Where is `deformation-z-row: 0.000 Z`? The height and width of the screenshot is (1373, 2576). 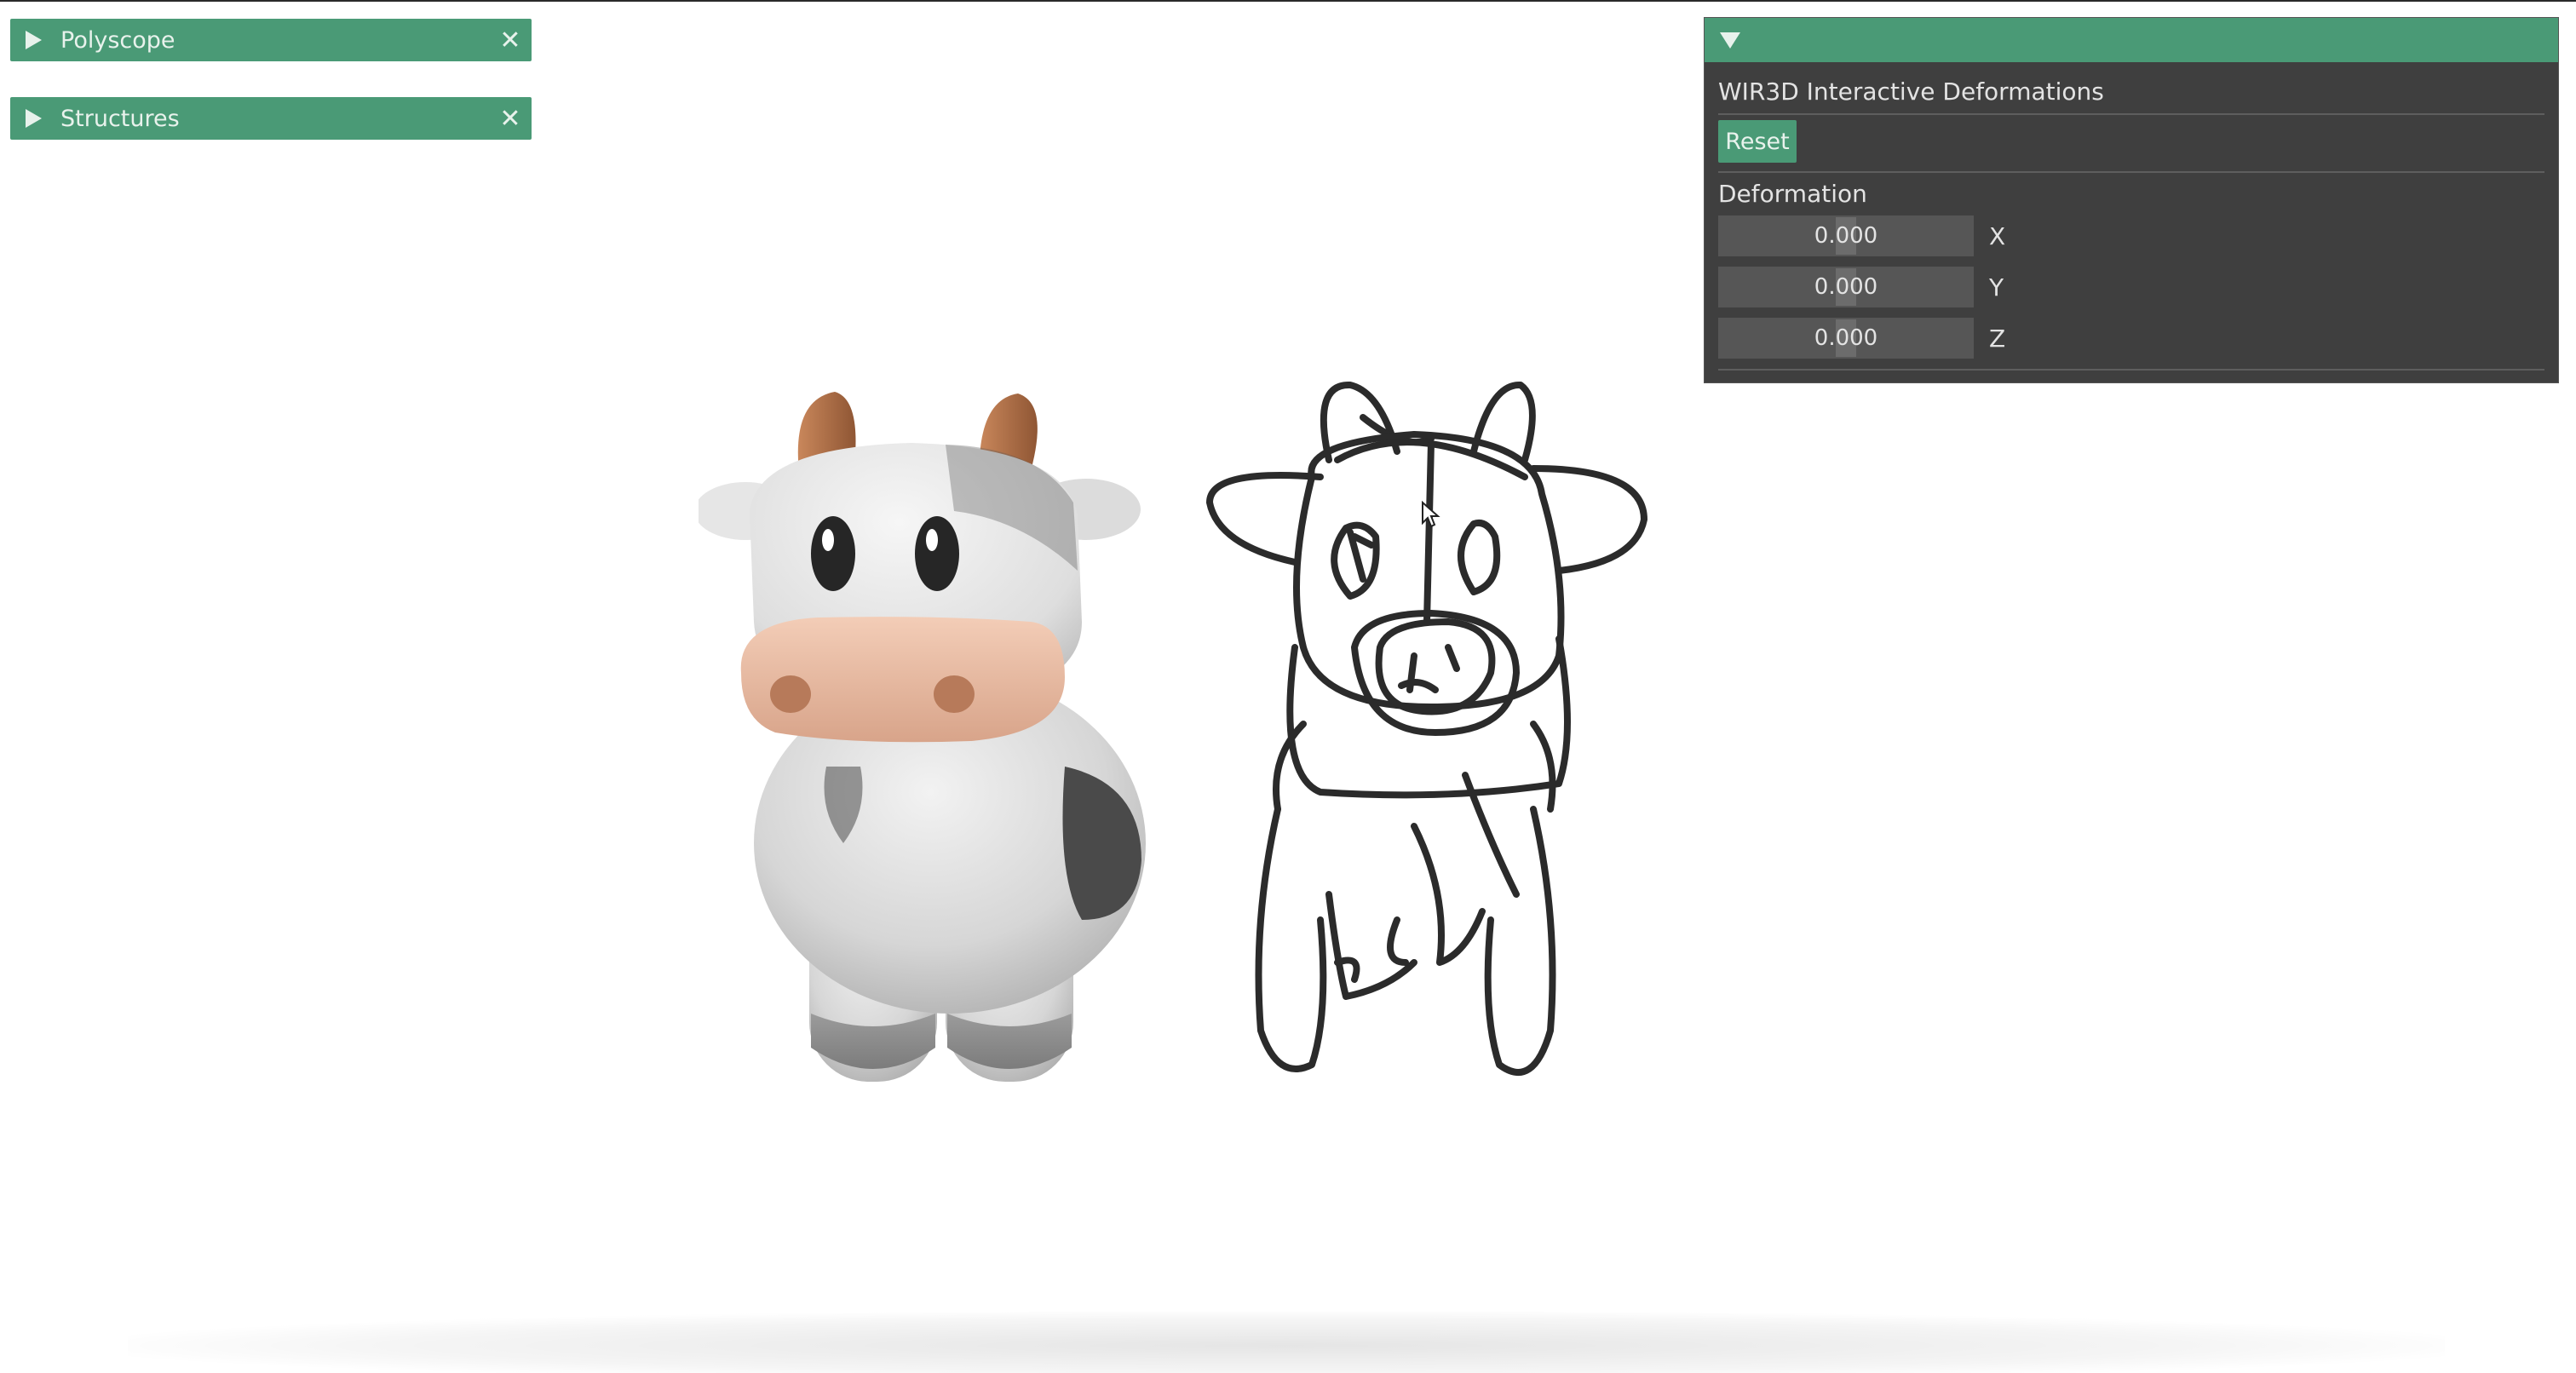 deformation-z-row: 0.000 Z is located at coordinates (1914, 338).